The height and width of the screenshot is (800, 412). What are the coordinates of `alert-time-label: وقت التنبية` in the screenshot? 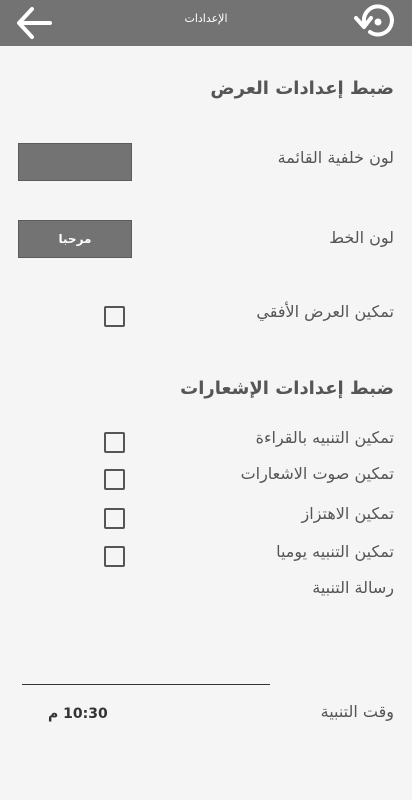 It's located at (357, 711).